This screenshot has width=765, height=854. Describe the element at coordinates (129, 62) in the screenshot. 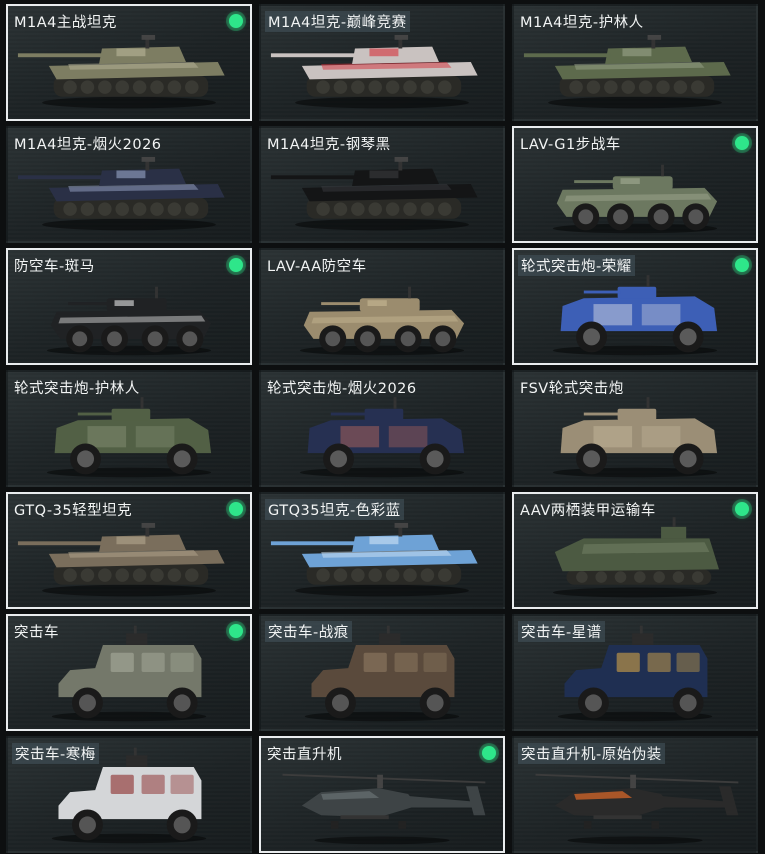

I see `vehicle-skin-card: M1A4主战坦克` at that location.